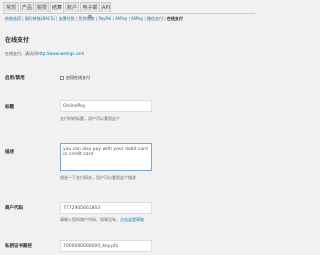 The width and height of the screenshot is (320, 255). What do you see at coordinates (27, 7) in the screenshot?
I see `tab-products: 产品` at bounding box center [27, 7].